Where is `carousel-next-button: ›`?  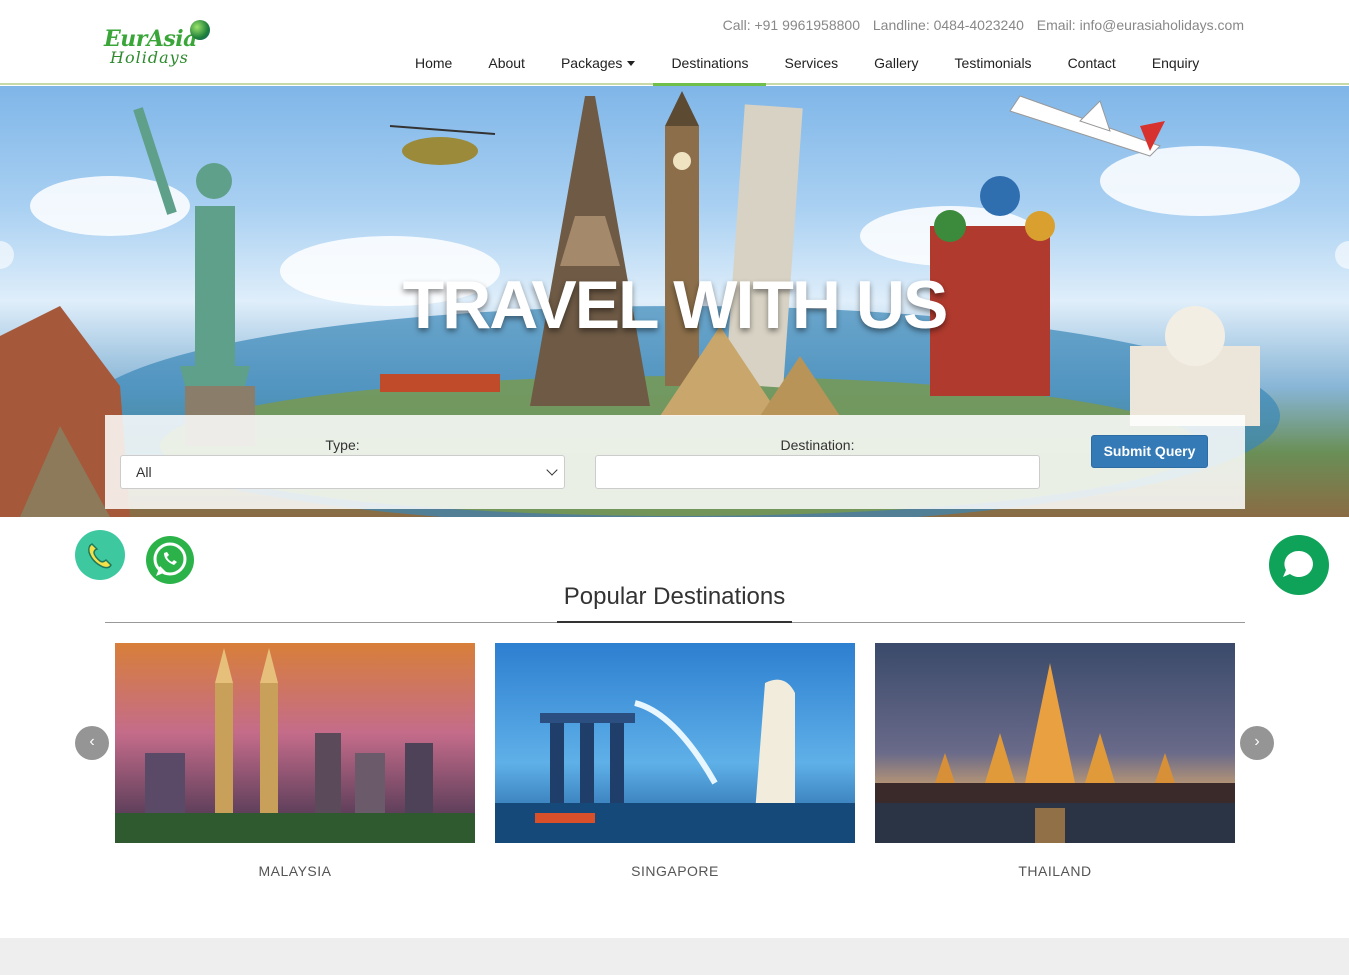
carousel-next-button: › is located at coordinates (1257, 743).